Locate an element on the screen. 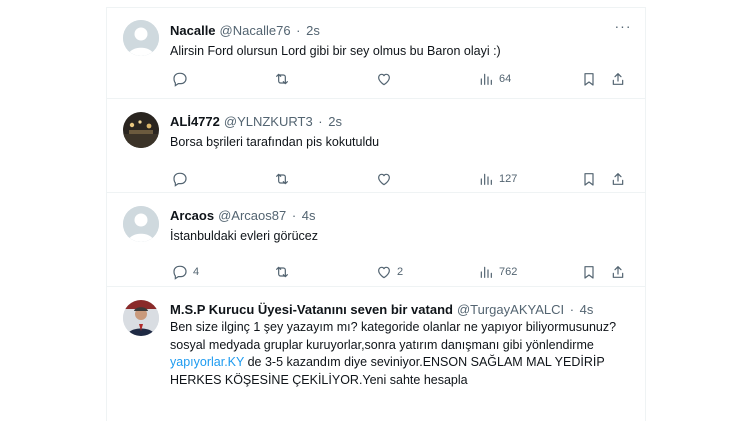  user-handle: @Nacalle76 is located at coordinates (255, 30).